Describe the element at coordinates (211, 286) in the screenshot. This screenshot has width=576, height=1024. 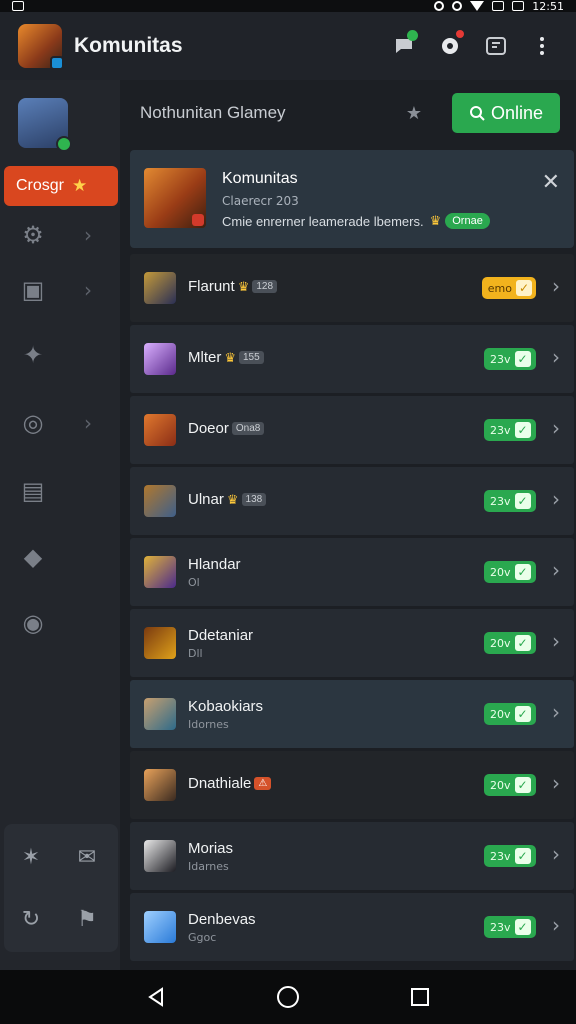
I see `item-name: Flarunt` at that location.